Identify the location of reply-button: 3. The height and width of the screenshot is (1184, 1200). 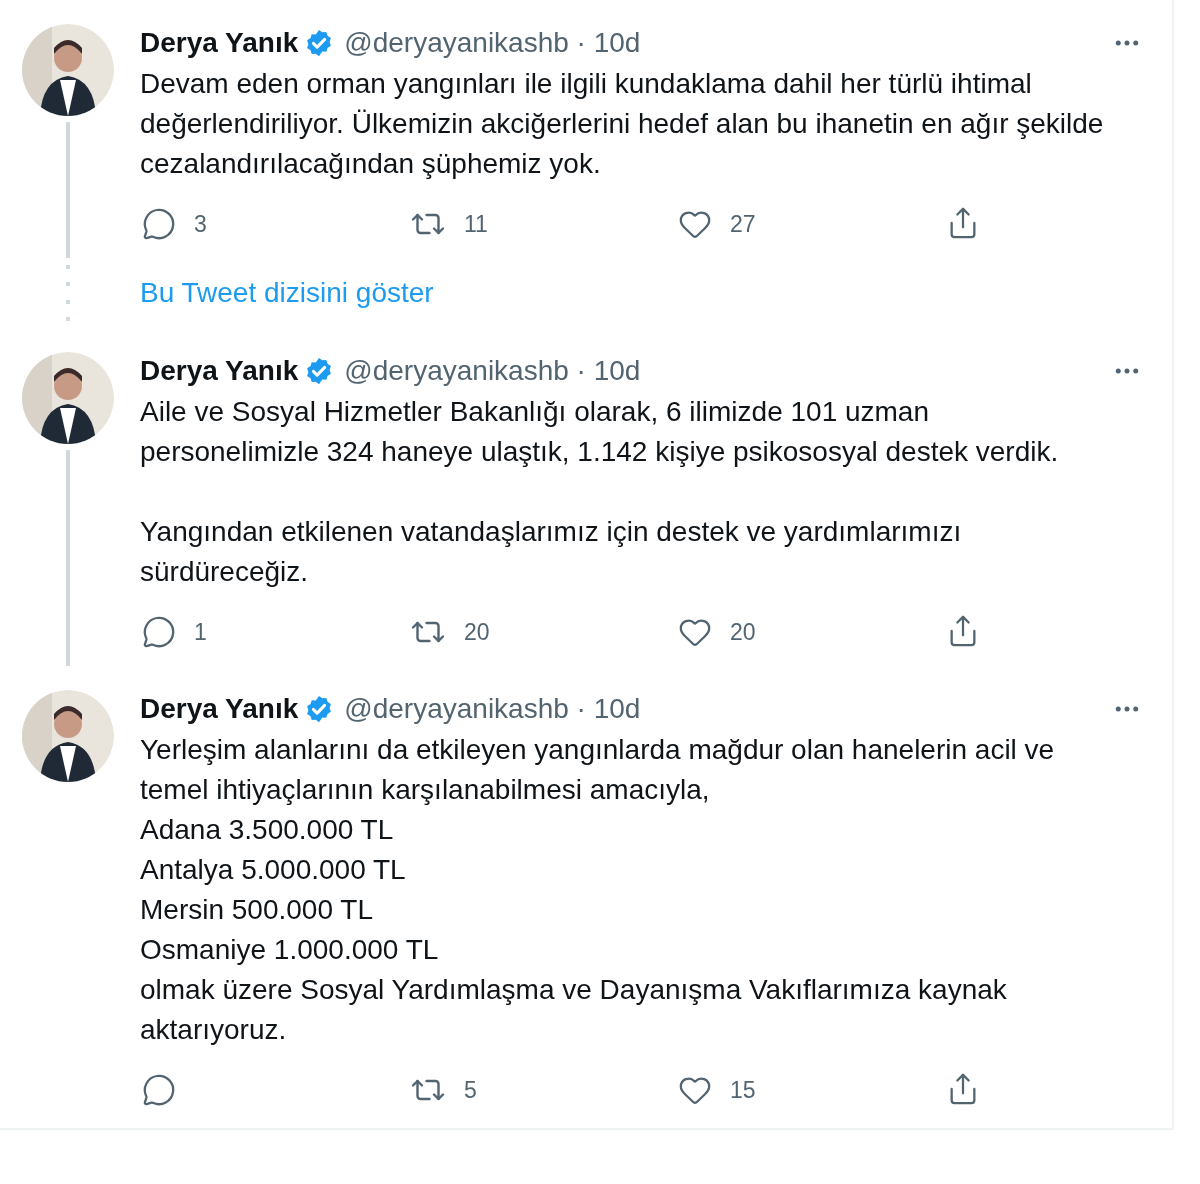
(174, 224).